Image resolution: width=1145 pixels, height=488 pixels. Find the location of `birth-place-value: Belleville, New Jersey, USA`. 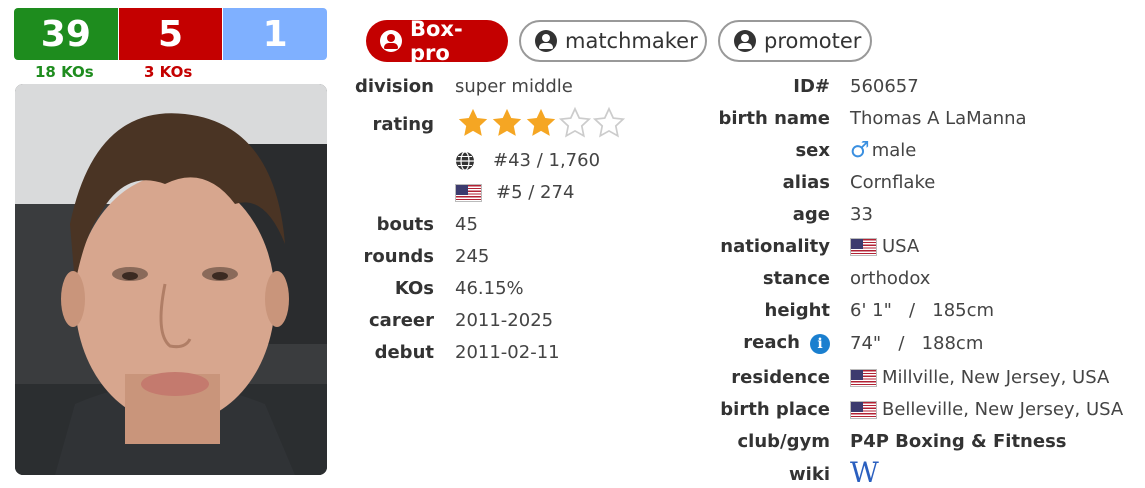

birth-place-value: Belleville, New Jersey, USA is located at coordinates (986, 409).